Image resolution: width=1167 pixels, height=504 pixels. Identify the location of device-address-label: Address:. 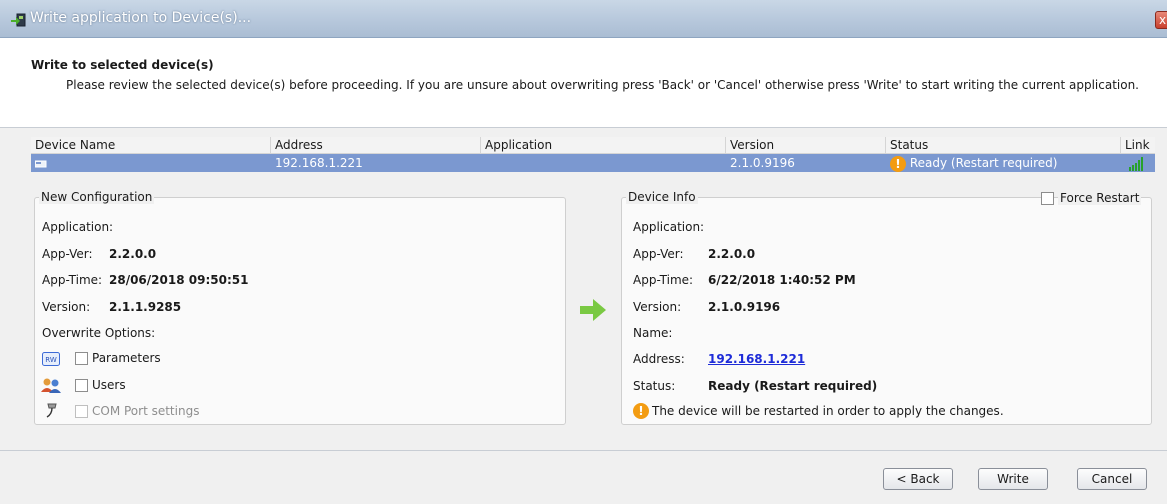
(659, 359).